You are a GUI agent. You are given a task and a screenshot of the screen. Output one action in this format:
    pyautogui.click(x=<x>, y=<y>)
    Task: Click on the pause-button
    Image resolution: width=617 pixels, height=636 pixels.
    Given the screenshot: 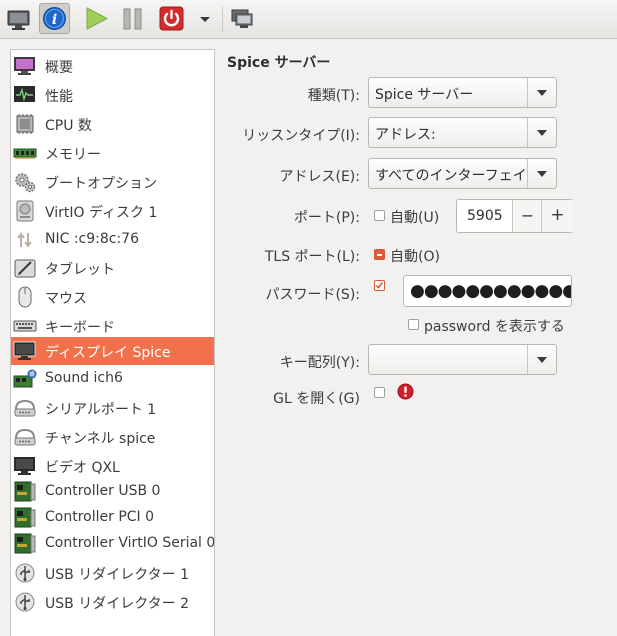 What is the action you would take?
    pyautogui.click(x=132, y=18)
    